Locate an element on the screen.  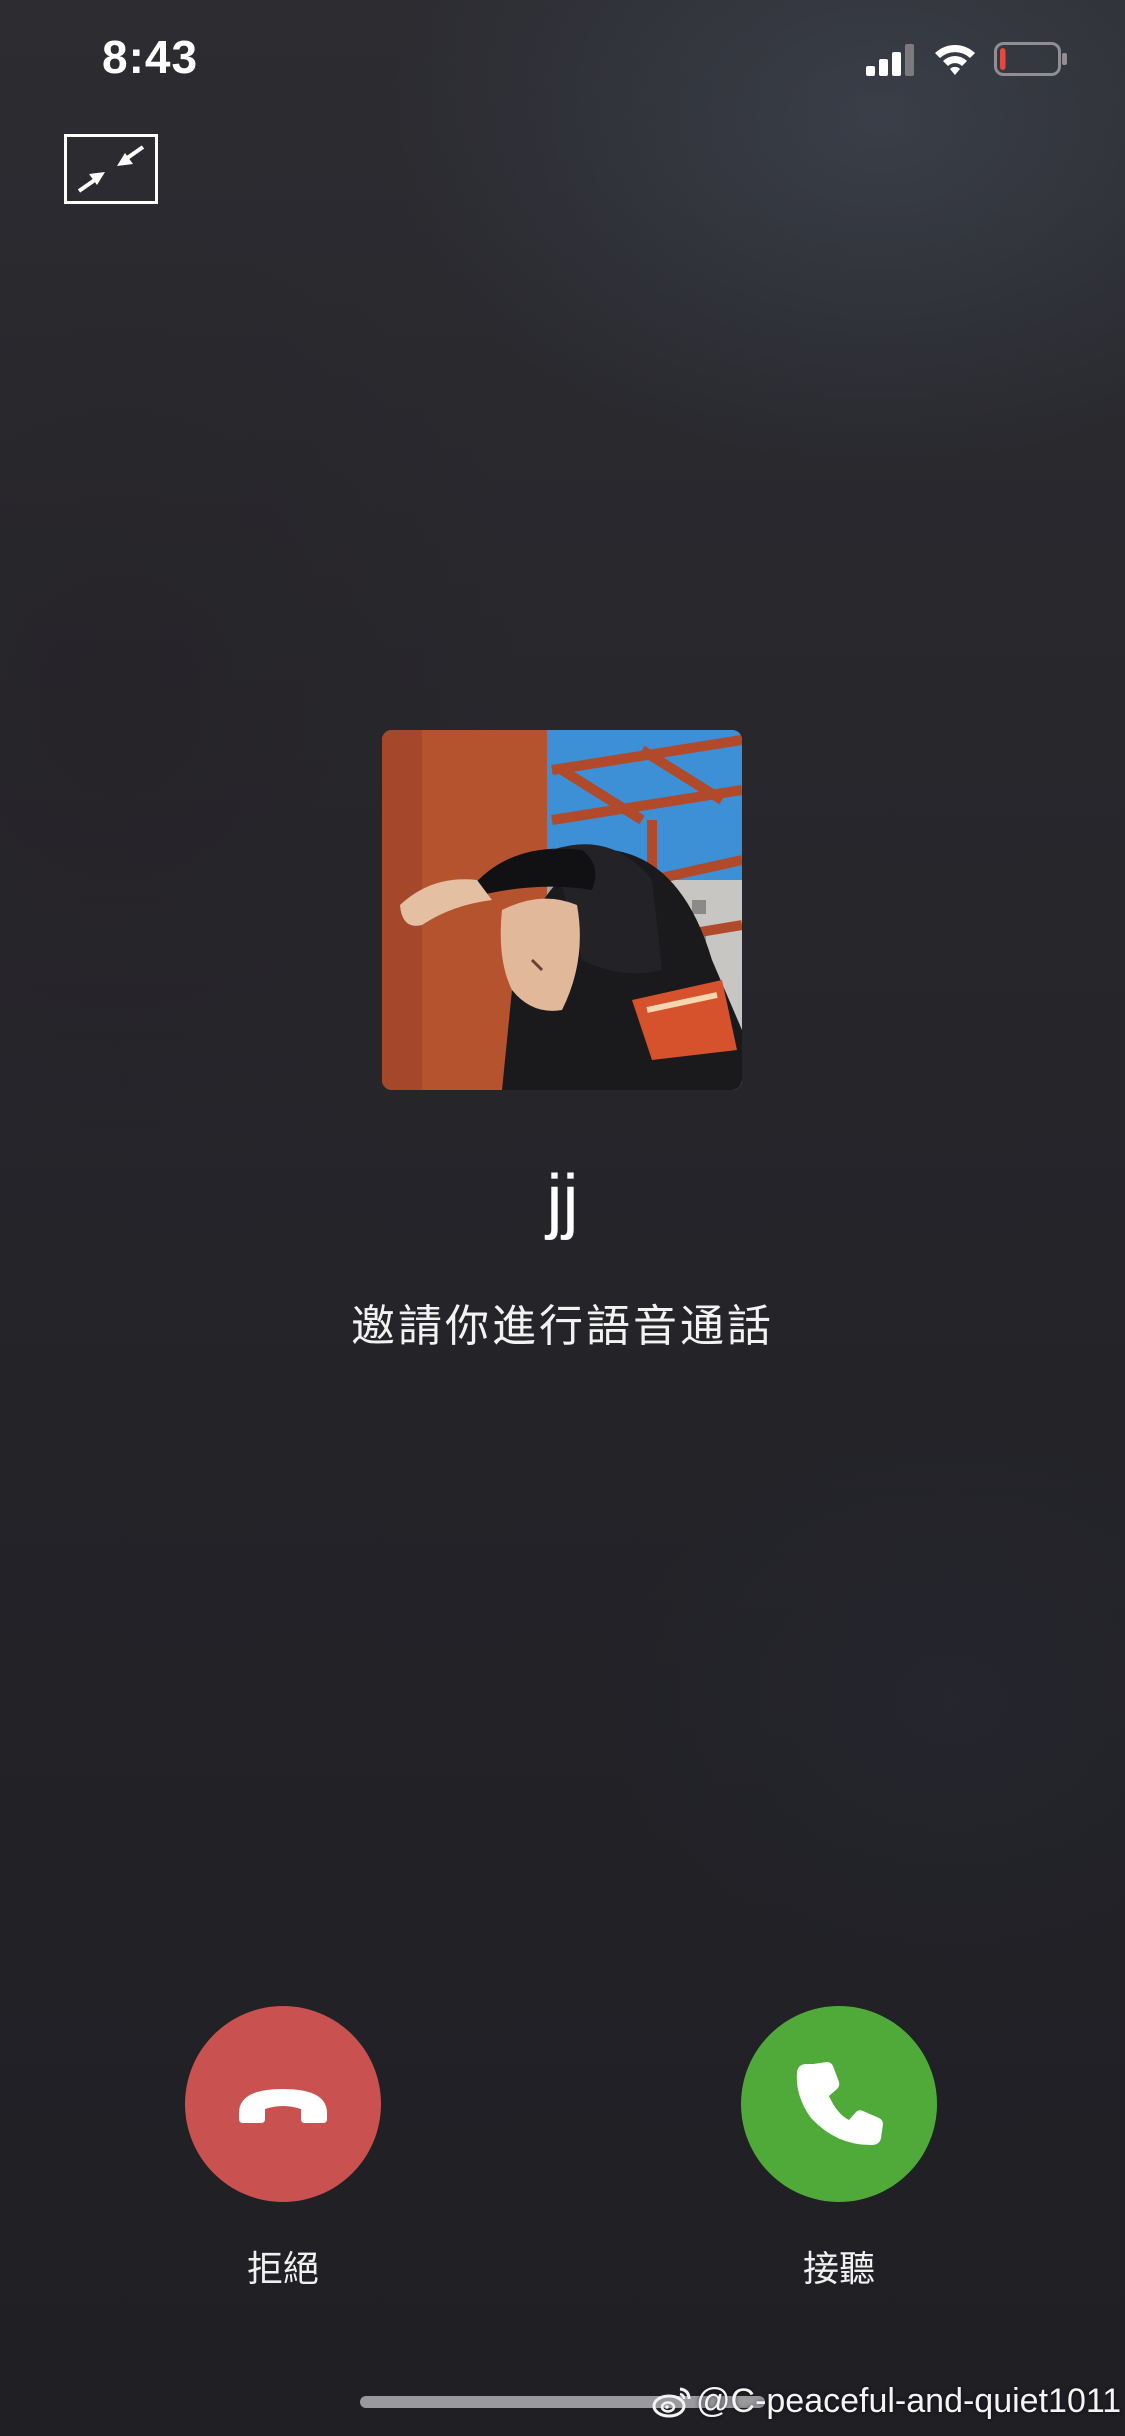
phone-icon is located at coordinates (839, 2104).